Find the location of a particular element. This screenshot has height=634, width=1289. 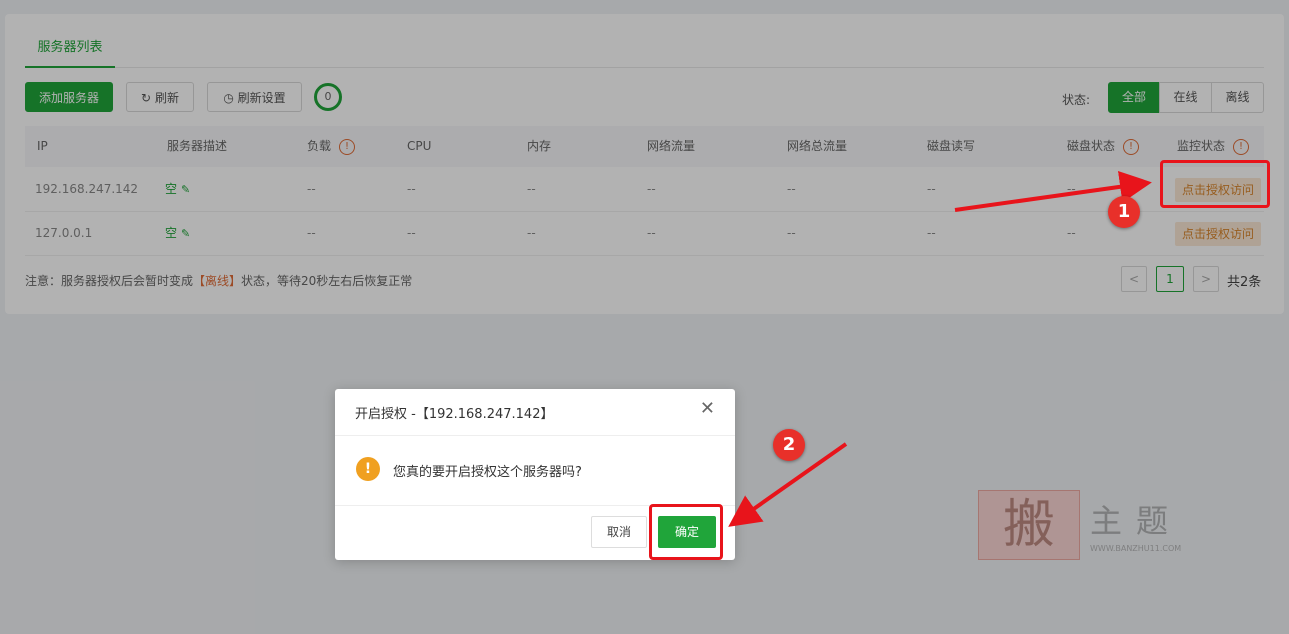

dialog-title: 开启授权 -【192.168.247.142】 is located at coordinates (454, 414).